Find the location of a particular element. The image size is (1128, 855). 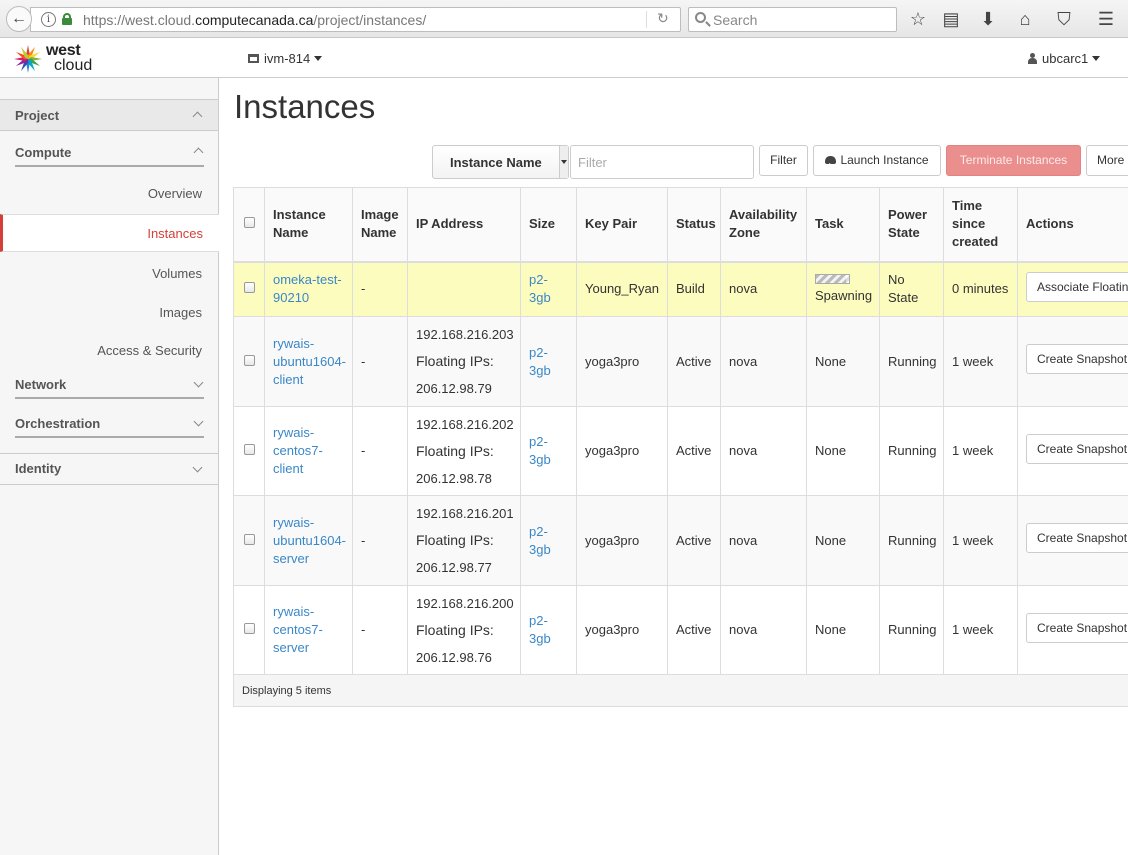

col-header-availability-zone: Availability Zone is located at coordinates (763, 225).